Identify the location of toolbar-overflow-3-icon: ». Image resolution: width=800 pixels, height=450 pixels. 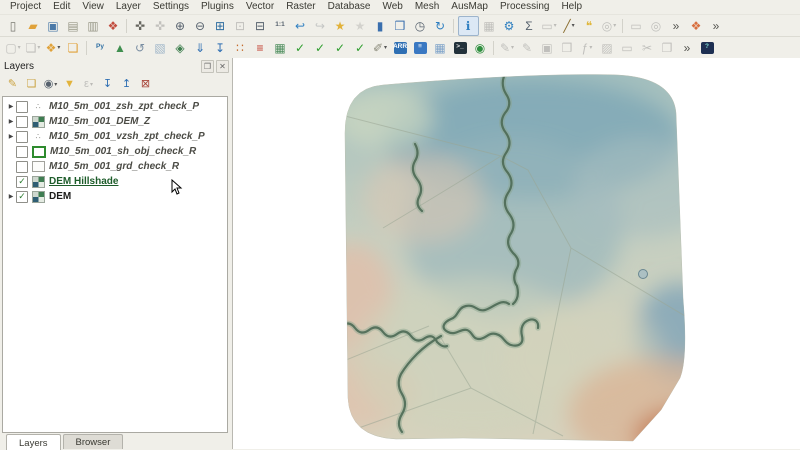
(687, 48).